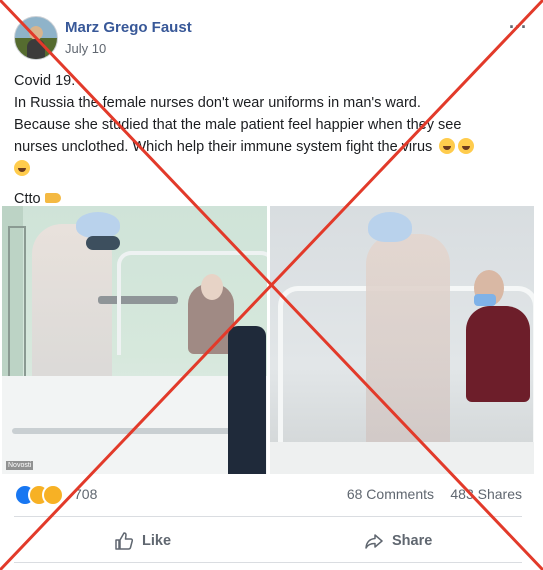 The width and height of the screenshot is (543, 570). What do you see at coordinates (408, 352) in the screenshot?
I see `nurse-figure` at bounding box center [408, 352].